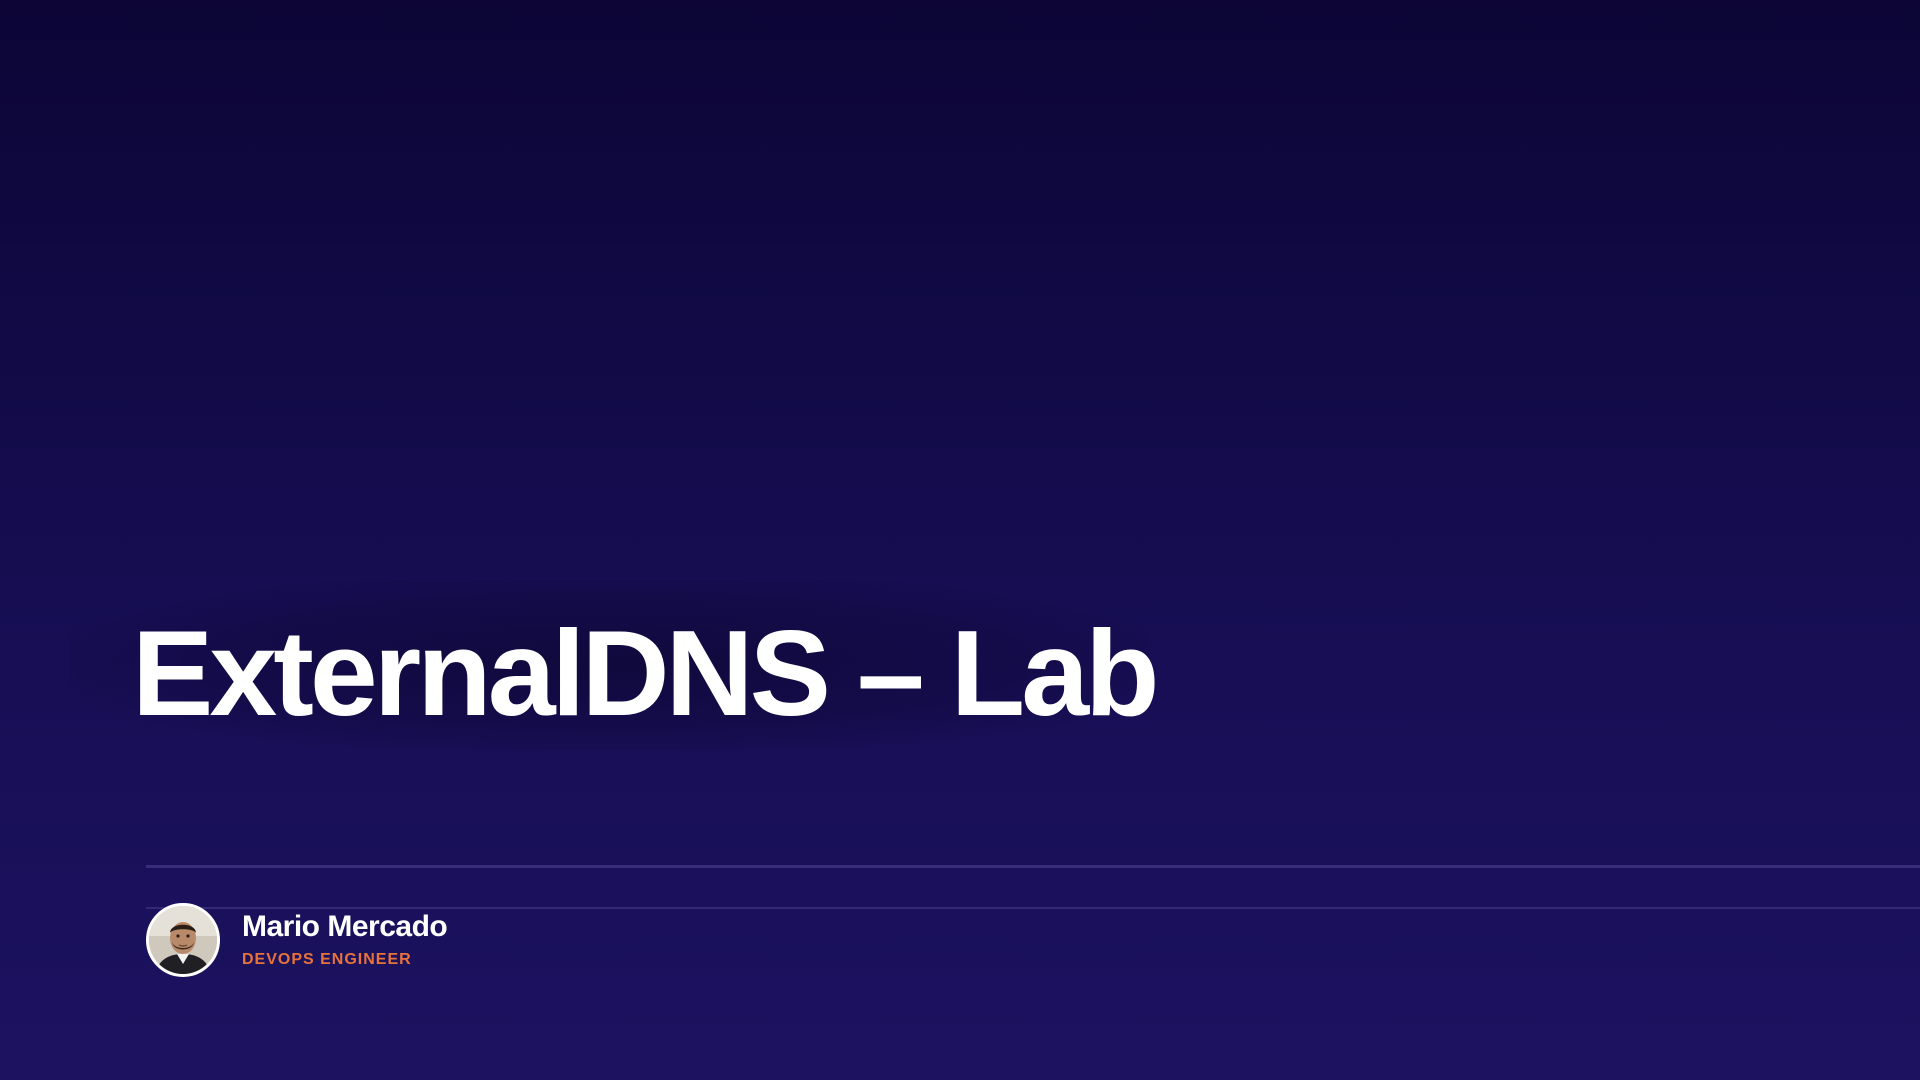 The height and width of the screenshot is (1080, 1920). What do you see at coordinates (345, 926) in the screenshot?
I see `presenter-name: Mario Mercado` at bounding box center [345, 926].